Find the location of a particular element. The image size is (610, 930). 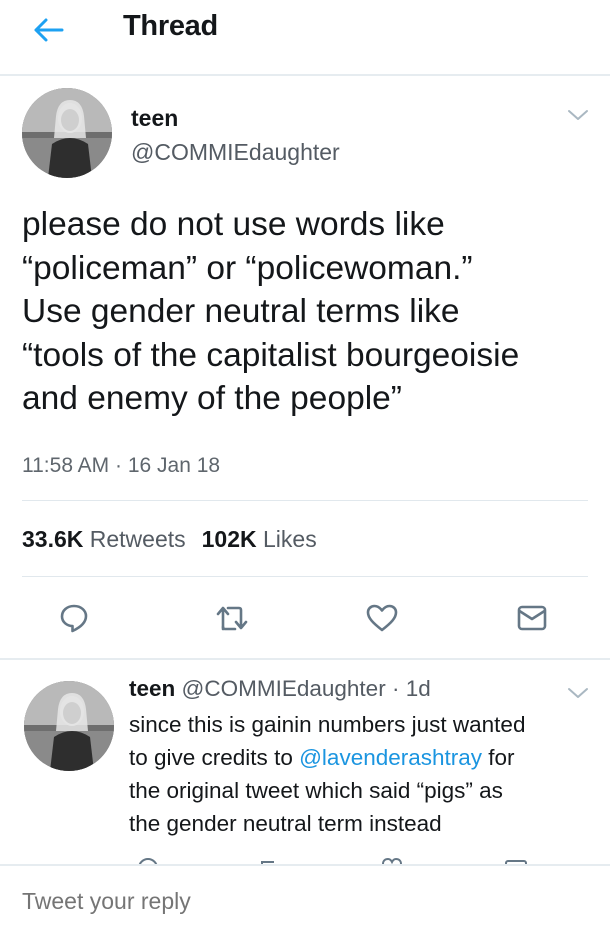

reply-text-segment: to give credits to is located at coordinates (214, 757).